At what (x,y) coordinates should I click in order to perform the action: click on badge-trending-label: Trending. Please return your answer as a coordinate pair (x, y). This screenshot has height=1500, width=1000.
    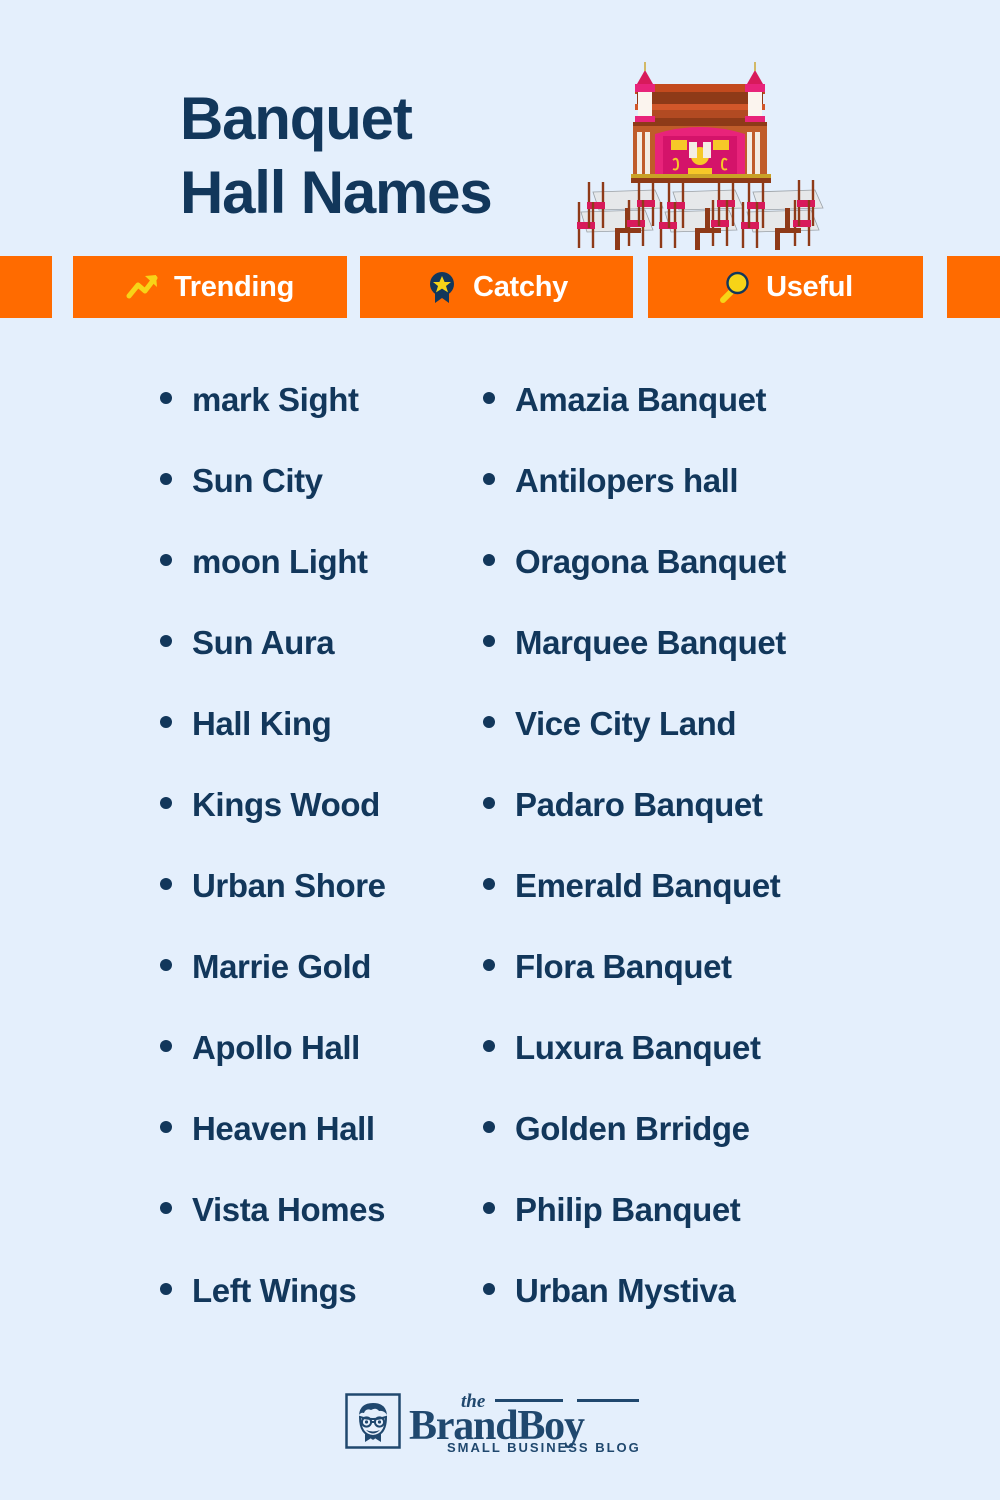
    Looking at the image, I should click on (234, 286).